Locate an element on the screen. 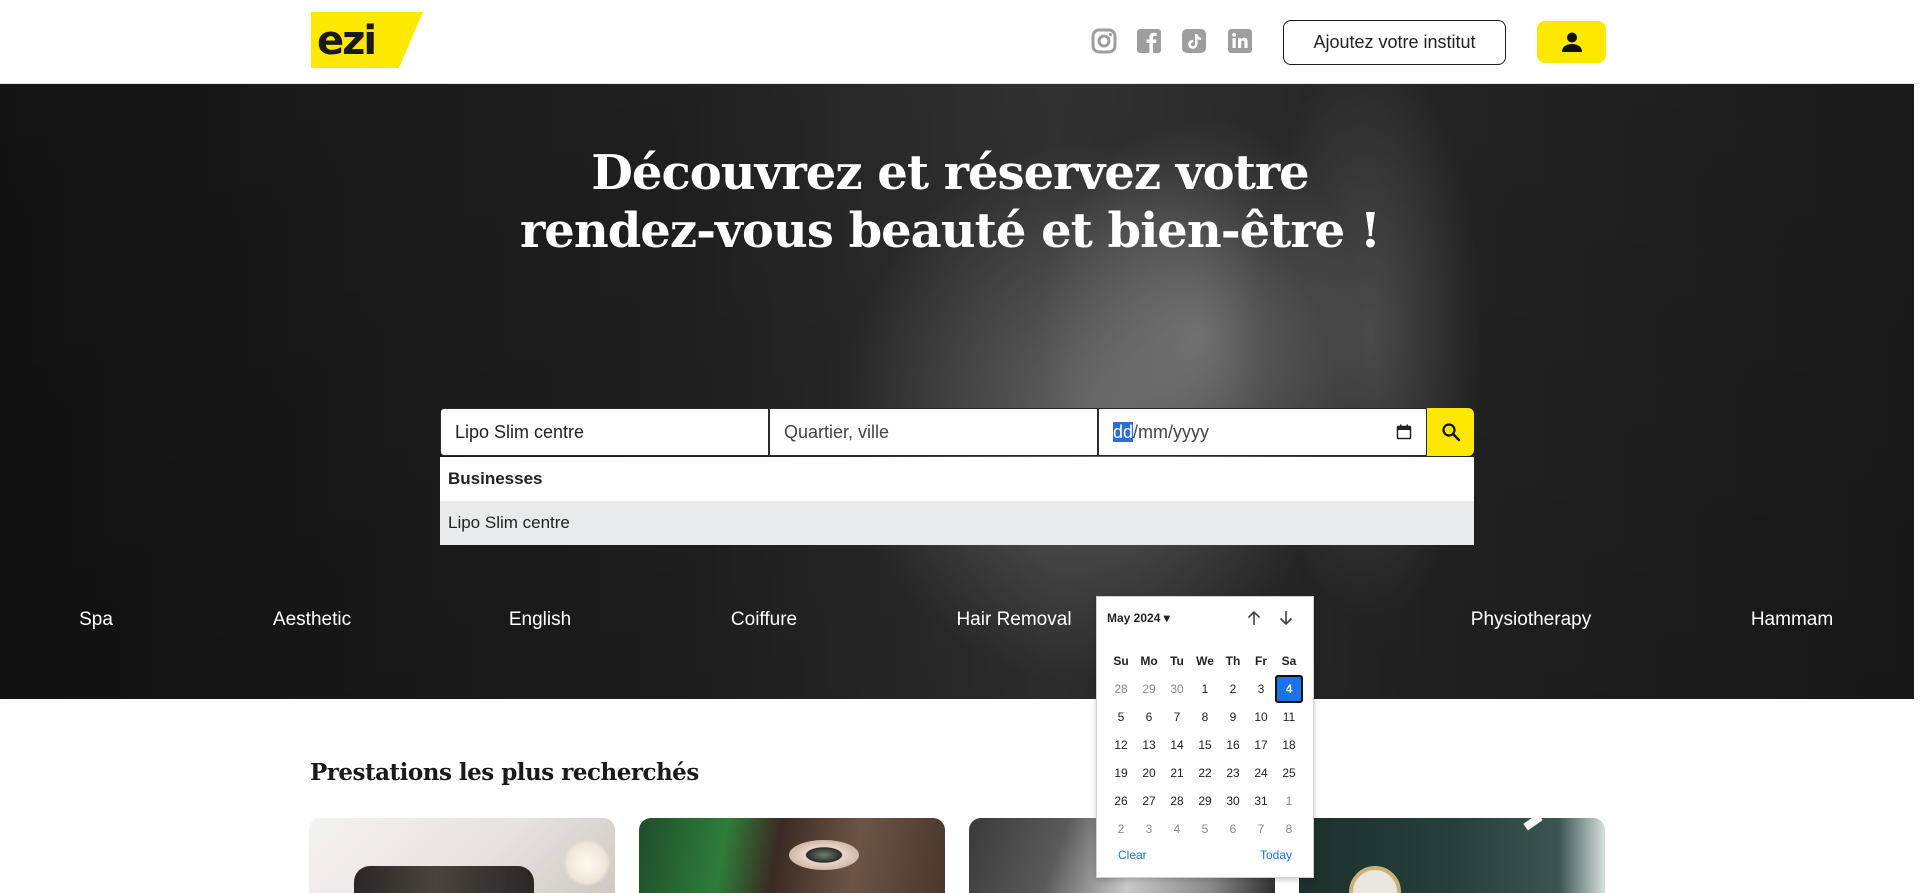 The image size is (1920, 893). datepicker-month-select: May 2024 ▾ is located at coordinates (1138, 618).